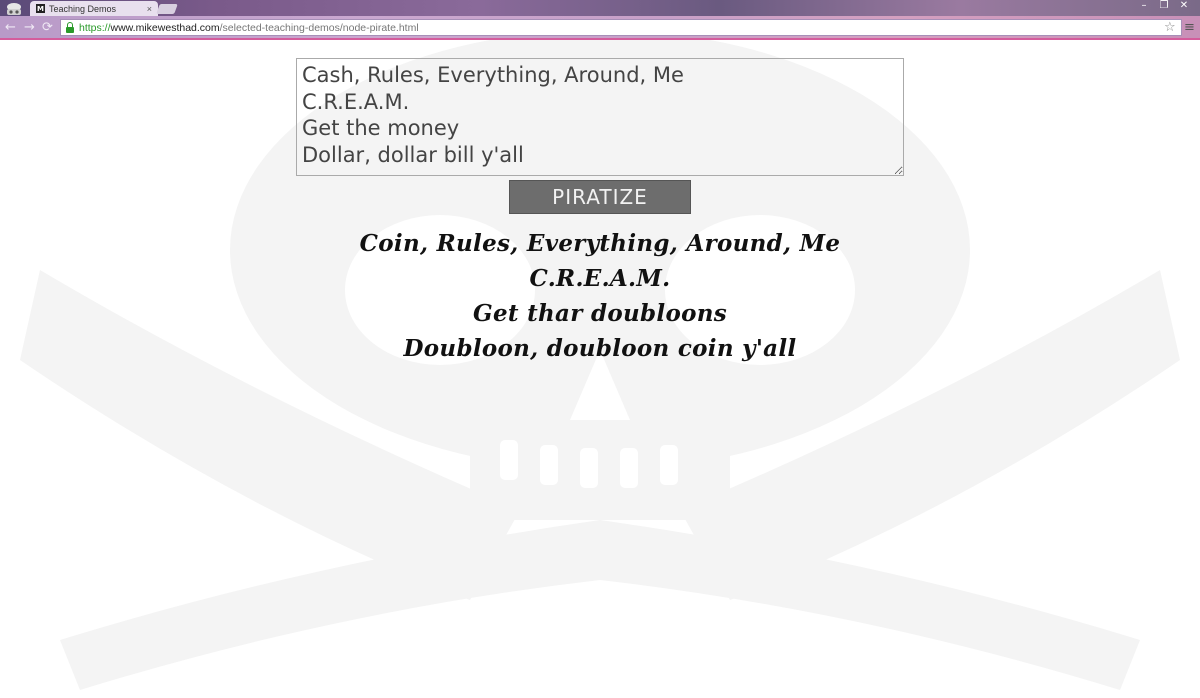 The height and width of the screenshot is (698, 1200). I want to click on restore-icon: ❐, so click(1164, 6).